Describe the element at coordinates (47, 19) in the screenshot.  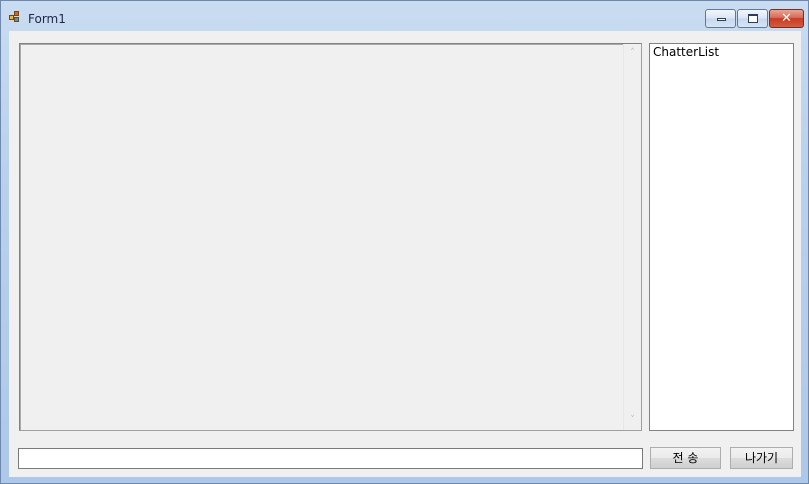
I see `window-title: Form1` at that location.